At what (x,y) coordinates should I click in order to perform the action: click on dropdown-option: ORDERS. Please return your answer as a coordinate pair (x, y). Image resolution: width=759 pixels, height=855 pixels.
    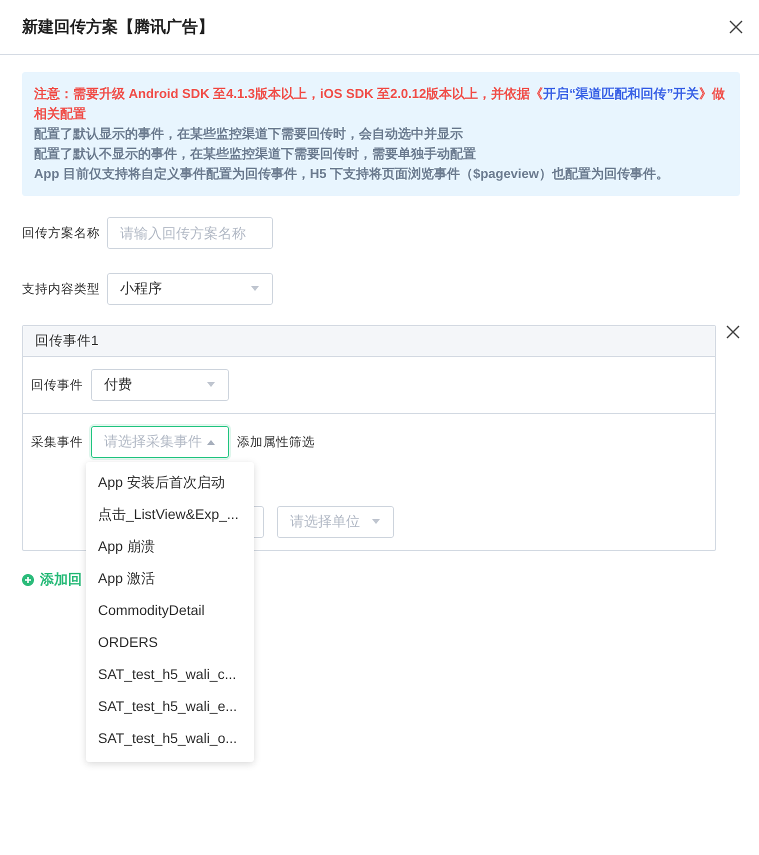
    Looking at the image, I should click on (170, 642).